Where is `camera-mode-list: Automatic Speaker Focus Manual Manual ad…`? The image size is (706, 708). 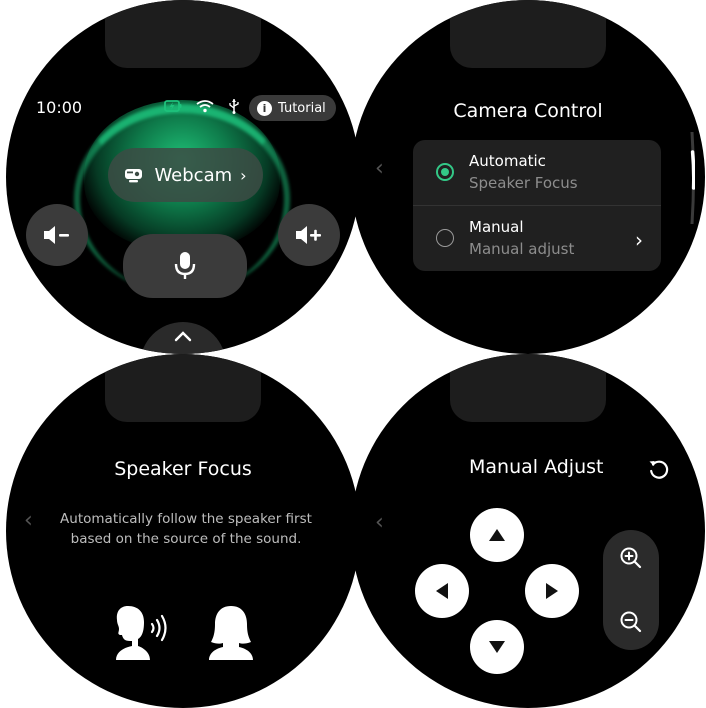 camera-mode-list: Automatic Speaker Focus Manual Manual ad… is located at coordinates (537, 205).